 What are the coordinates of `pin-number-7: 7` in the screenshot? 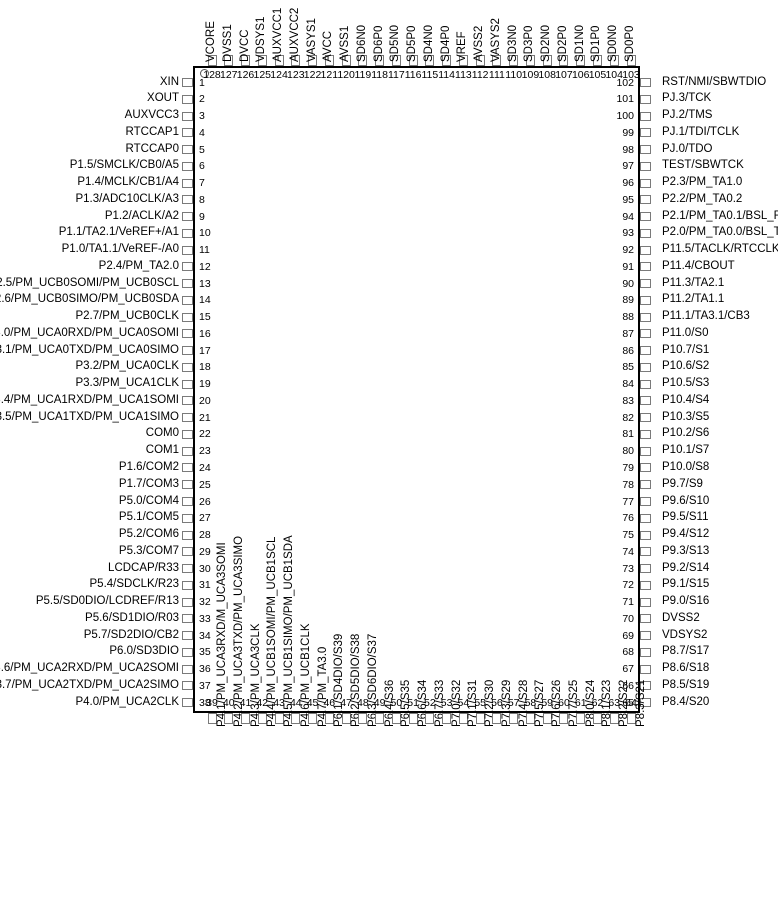 It's located at (202, 183).